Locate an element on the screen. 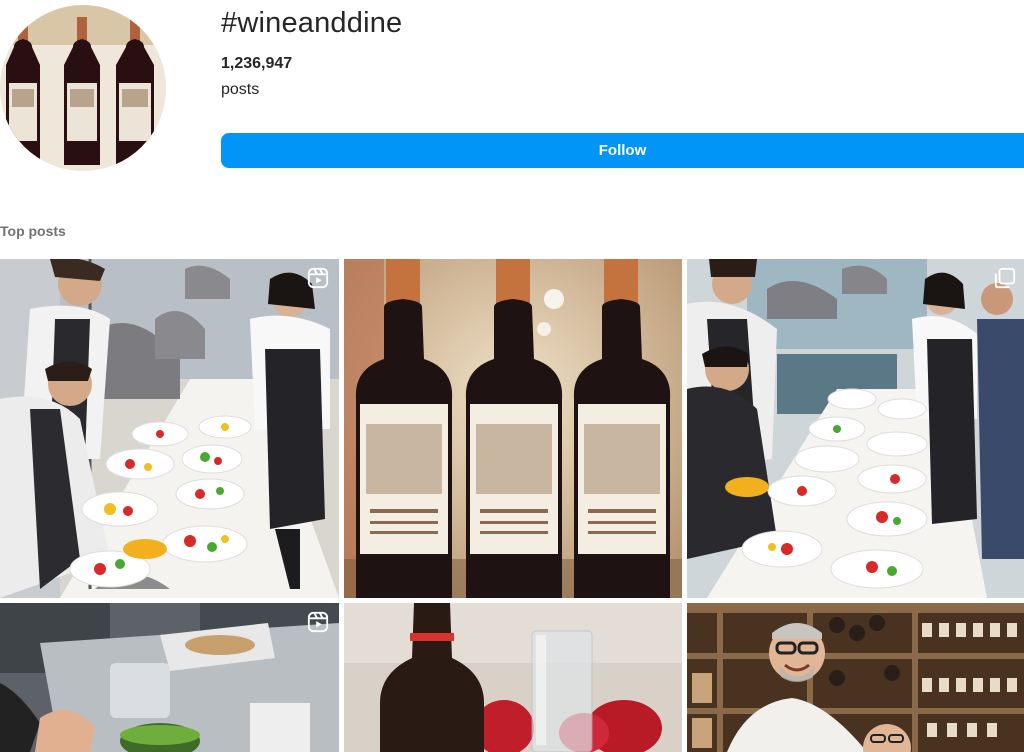  follow-button: Follow is located at coordinates (622, 150).